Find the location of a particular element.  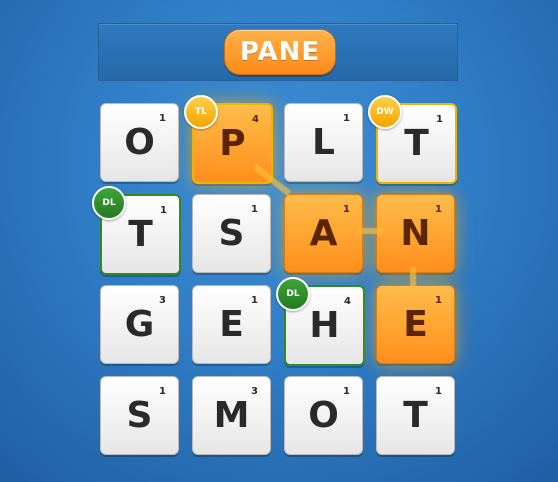

bonus-badge: DW is located at coordinates (385, 112).